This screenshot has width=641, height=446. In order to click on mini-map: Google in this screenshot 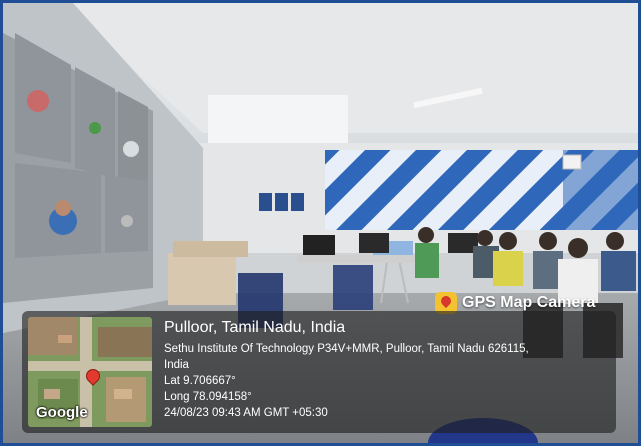, I will do `click(90, 372)`.